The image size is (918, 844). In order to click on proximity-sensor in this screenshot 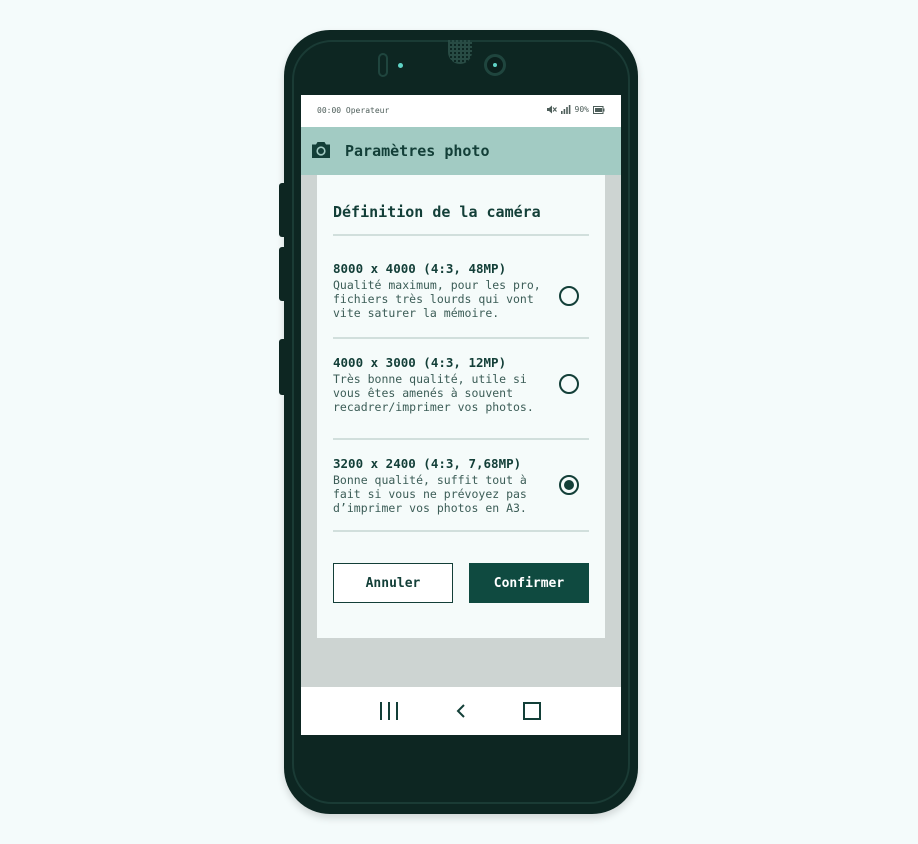, I will do `click(383, 65)`.